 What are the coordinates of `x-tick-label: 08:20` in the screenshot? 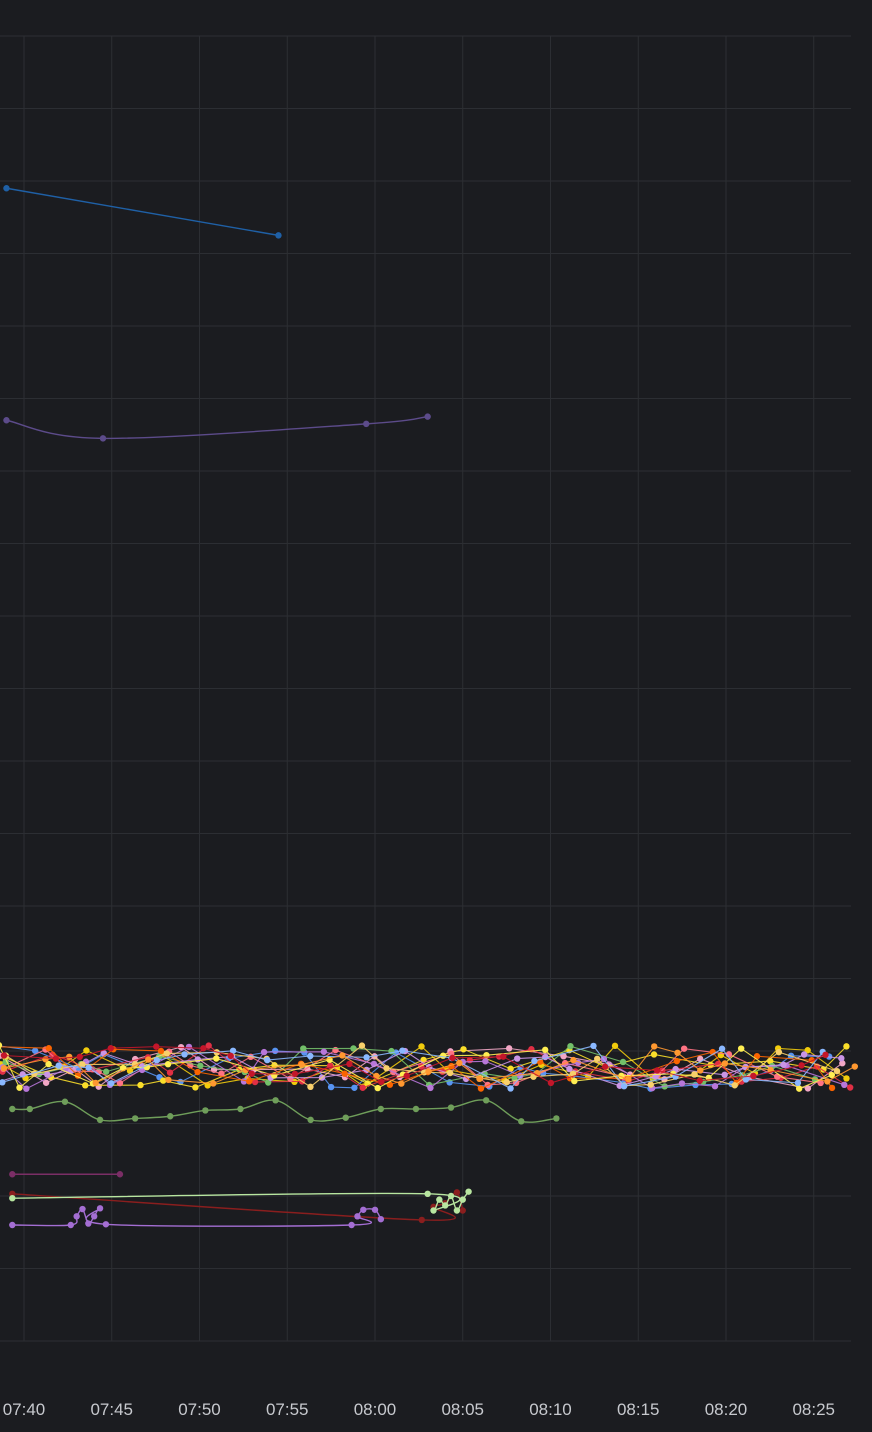 It's located at (726, 1409).